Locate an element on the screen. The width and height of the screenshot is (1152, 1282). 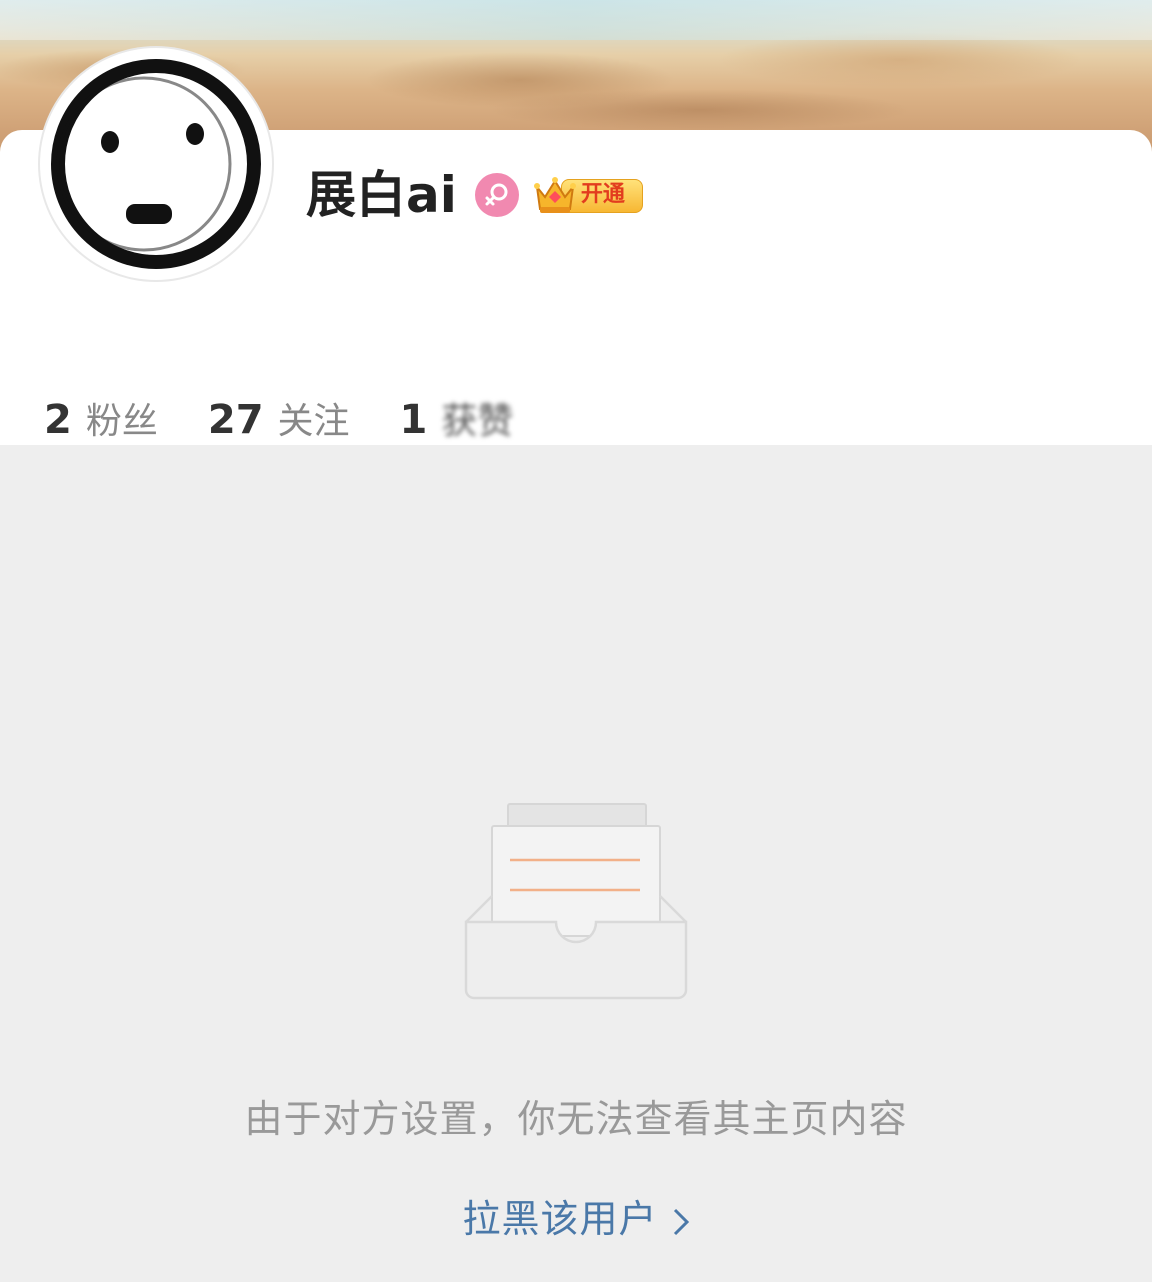
vip-label: 开通 is located at coordinates (602, 194).